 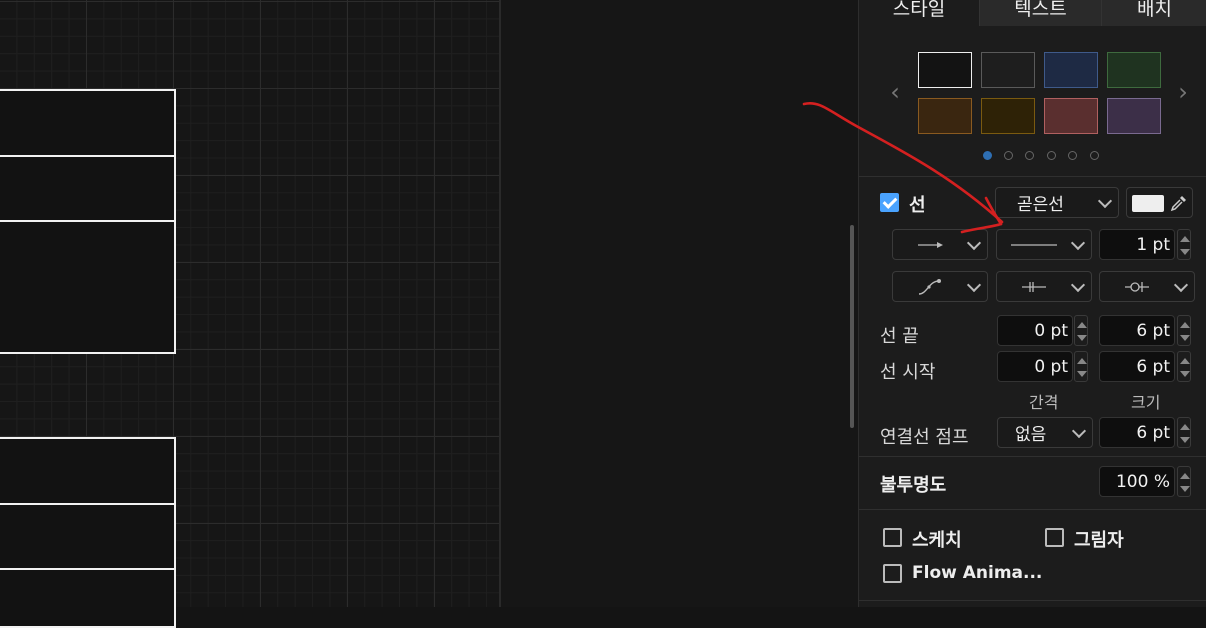 What do you see at coordinates (1137, 244) in the screenshot?
I see `line-width-input: 1 pt` at bounding box center [1137, 244].